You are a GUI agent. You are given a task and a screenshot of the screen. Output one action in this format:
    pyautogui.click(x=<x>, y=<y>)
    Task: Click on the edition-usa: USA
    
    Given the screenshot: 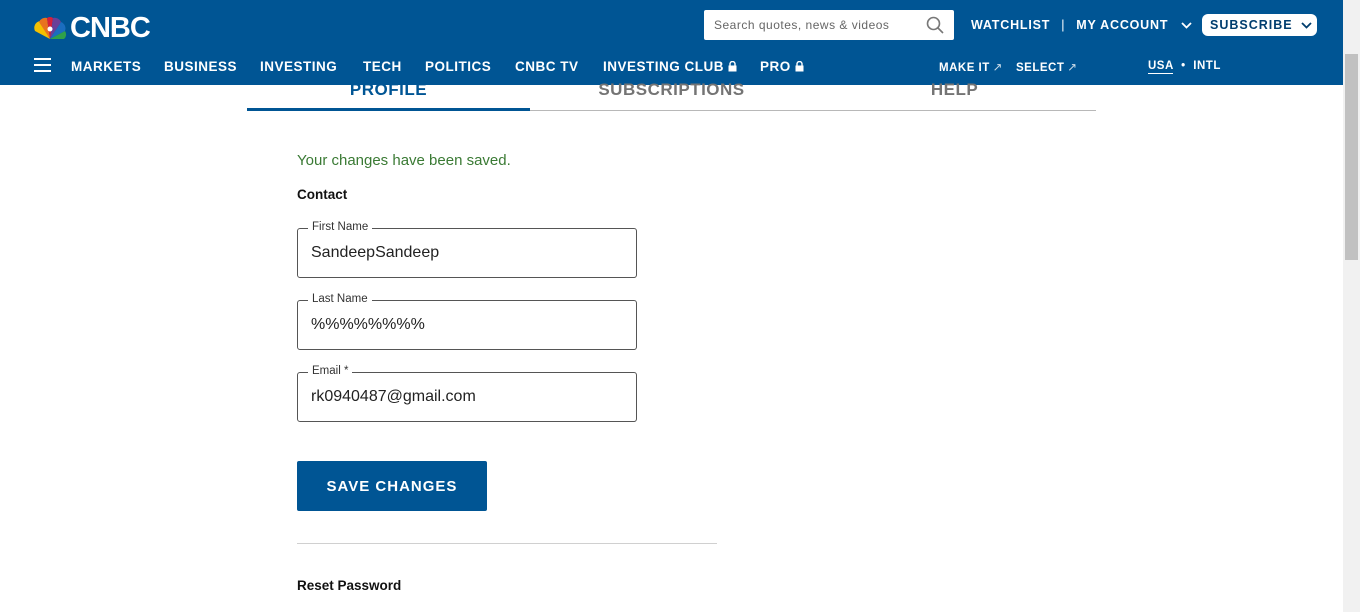 What is the action you would take?
    pyautogui.click(x=1161, y=67)
    